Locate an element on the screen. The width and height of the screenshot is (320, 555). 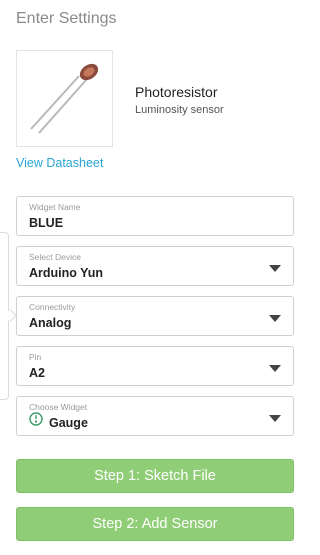
connectivity-value: Analog is located at coordinates (50, 323).